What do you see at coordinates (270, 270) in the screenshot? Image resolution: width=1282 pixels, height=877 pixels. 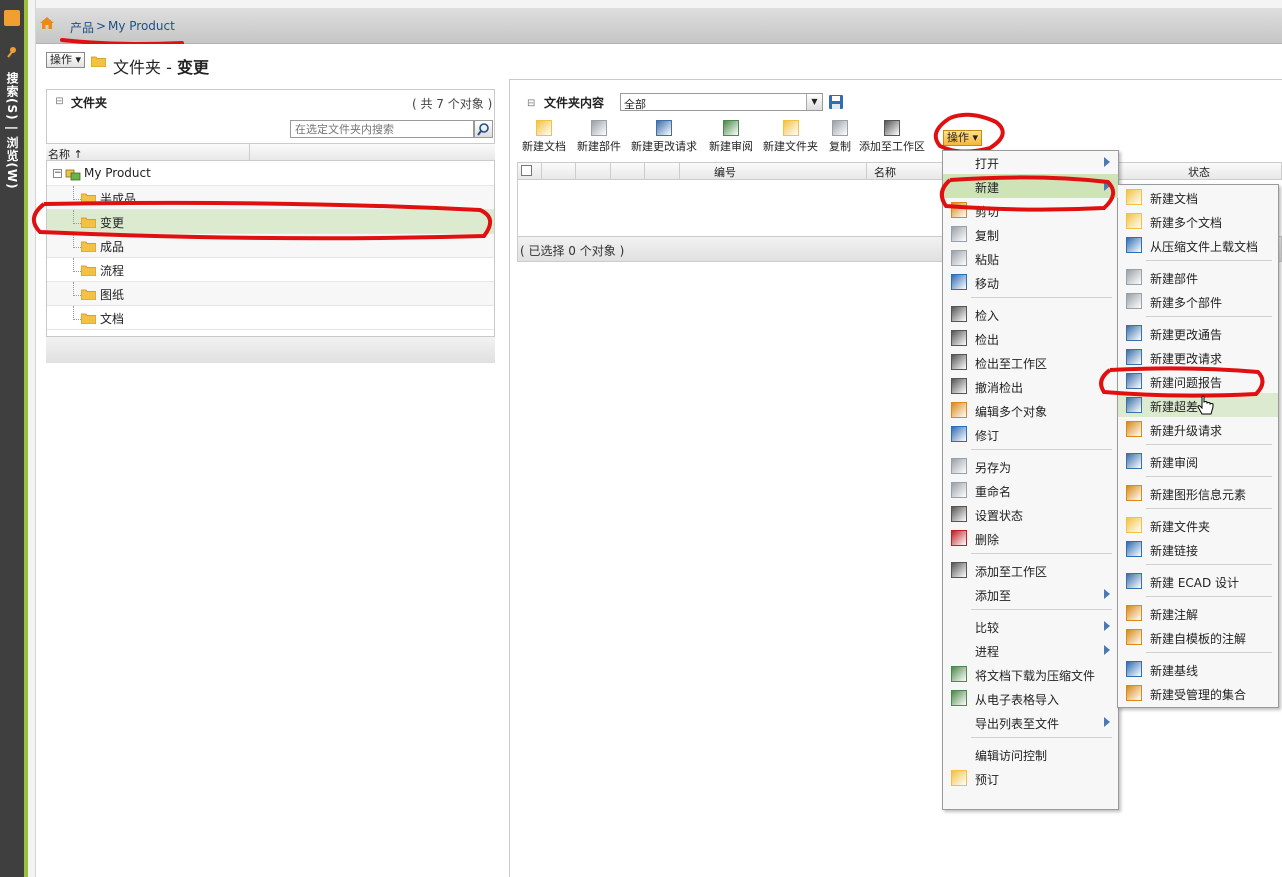 I see `tree-row: 流程` at bounding box center [270, 270].